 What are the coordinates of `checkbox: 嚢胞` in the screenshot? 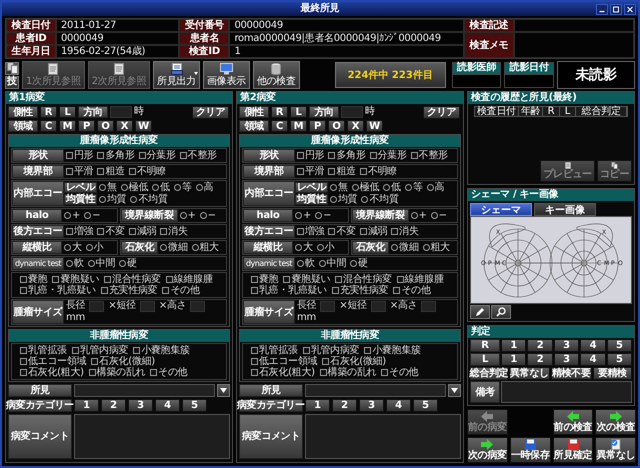 It's located at (34, 279).